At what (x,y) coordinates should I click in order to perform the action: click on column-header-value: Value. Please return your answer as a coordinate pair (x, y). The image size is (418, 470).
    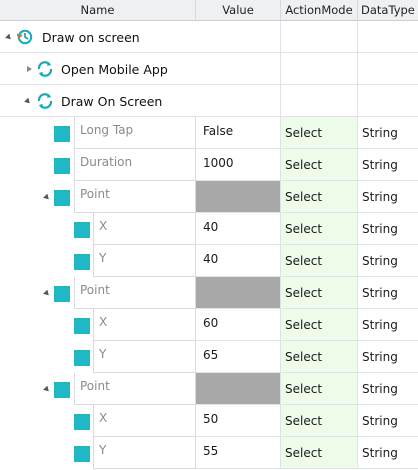
    Looking at the image, I should click on (238, 10).